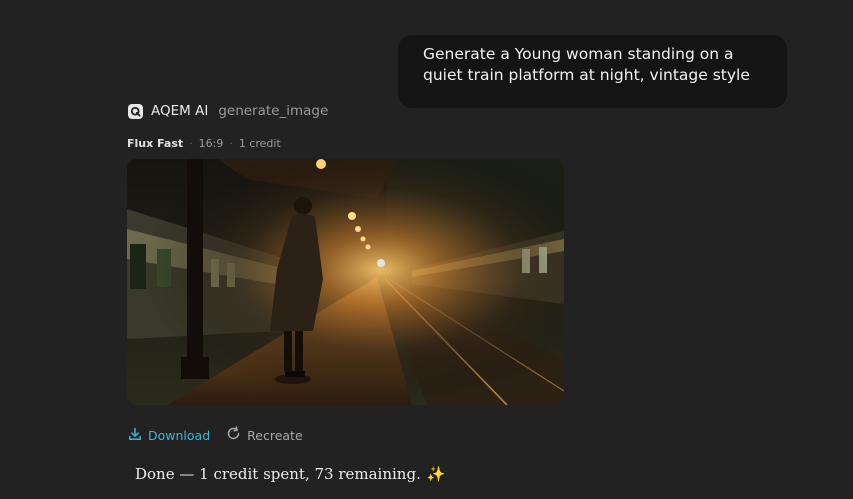 This screenshot has width=853, height=499. I want to click on download-label: Download, so click(179, 435).